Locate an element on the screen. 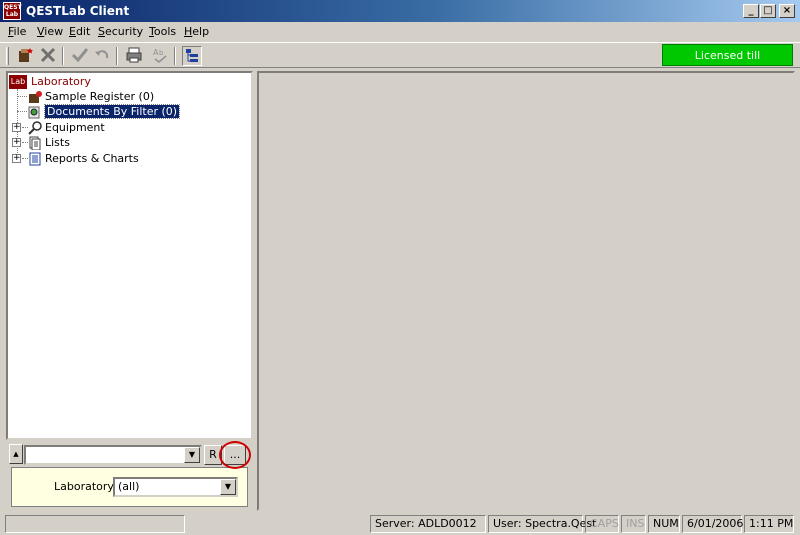  menu-edit: Edit is located at coordinates (79, 31).